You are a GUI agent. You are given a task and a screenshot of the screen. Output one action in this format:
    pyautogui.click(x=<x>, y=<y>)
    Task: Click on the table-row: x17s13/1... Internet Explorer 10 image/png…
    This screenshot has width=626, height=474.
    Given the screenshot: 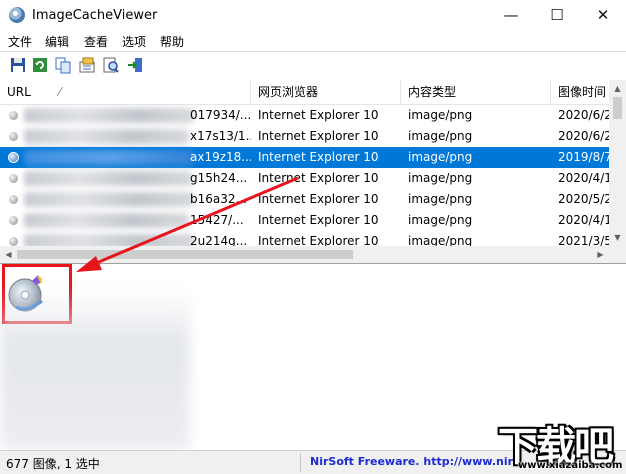 What is the action you would take?
    pyautogui.click(x=304, y=136)
    